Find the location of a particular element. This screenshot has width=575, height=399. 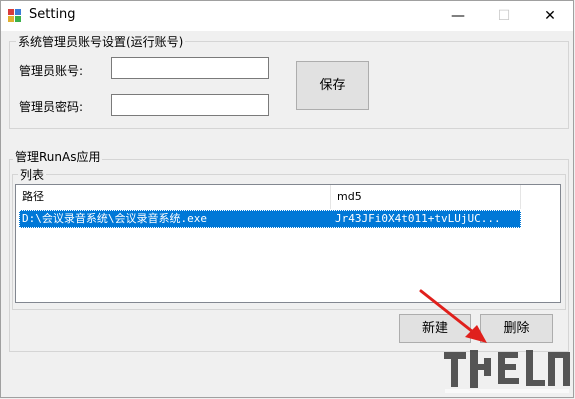

admin-group-legend: 系统管理员账号设置(运行账号) is located at coordinates (101, 41).